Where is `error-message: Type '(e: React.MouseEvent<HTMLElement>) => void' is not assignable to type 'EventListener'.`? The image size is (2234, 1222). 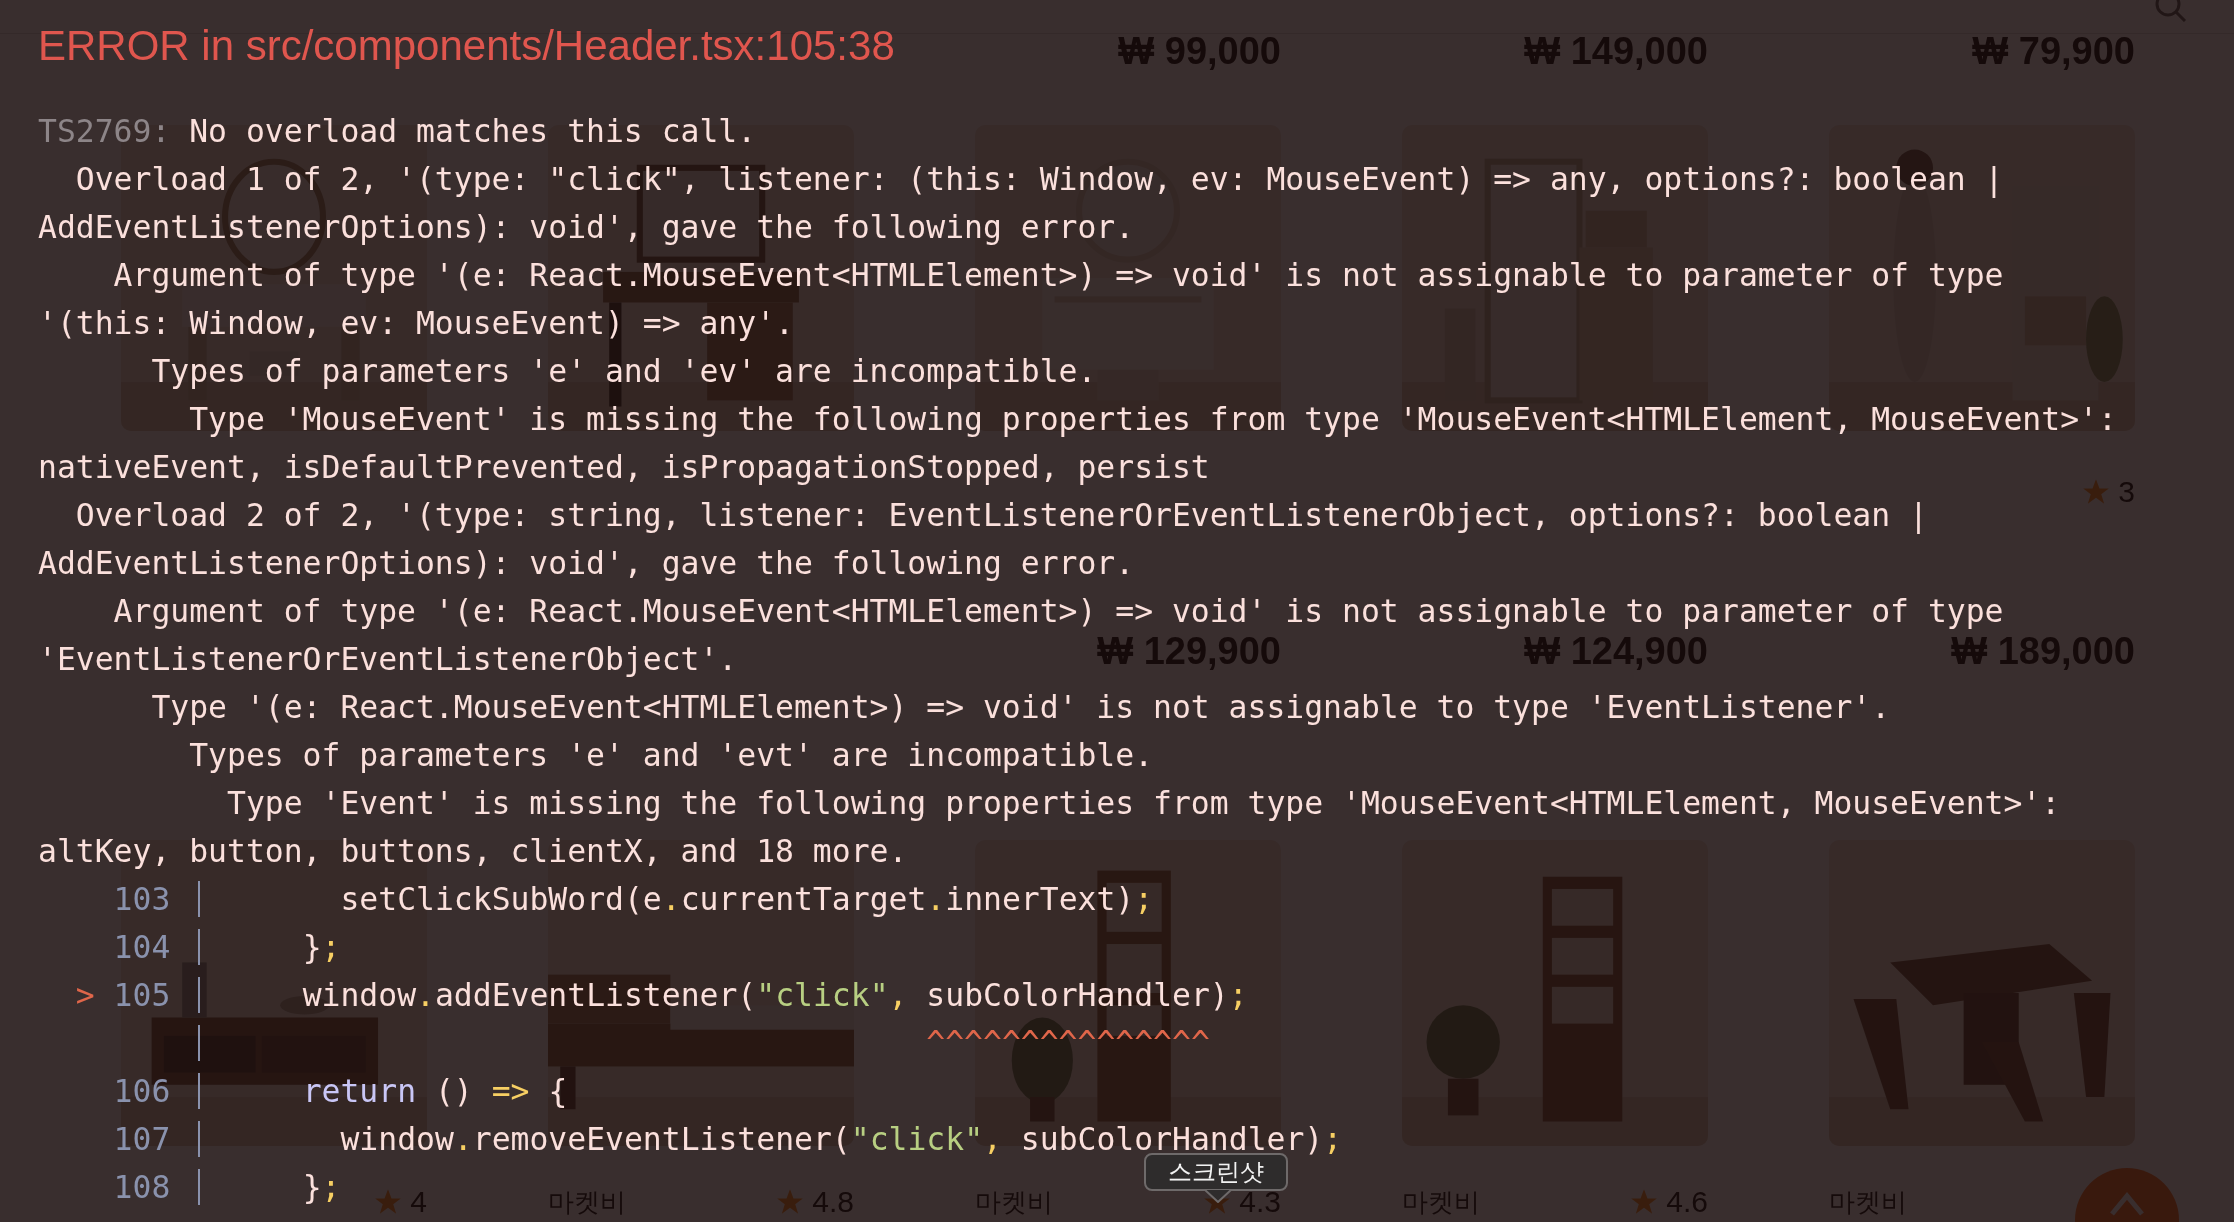 error-message: Type '(e: React.MouseEvent<HTMLElement>) => void' is not assignable to type 'EventListener'. is located at coordinates (1020, 707).